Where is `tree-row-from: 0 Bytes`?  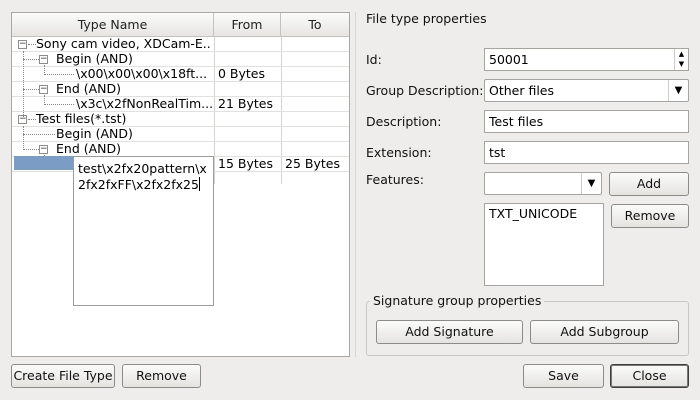 tree-row-from: 0 Bytes is located at coordinates (242, 74).